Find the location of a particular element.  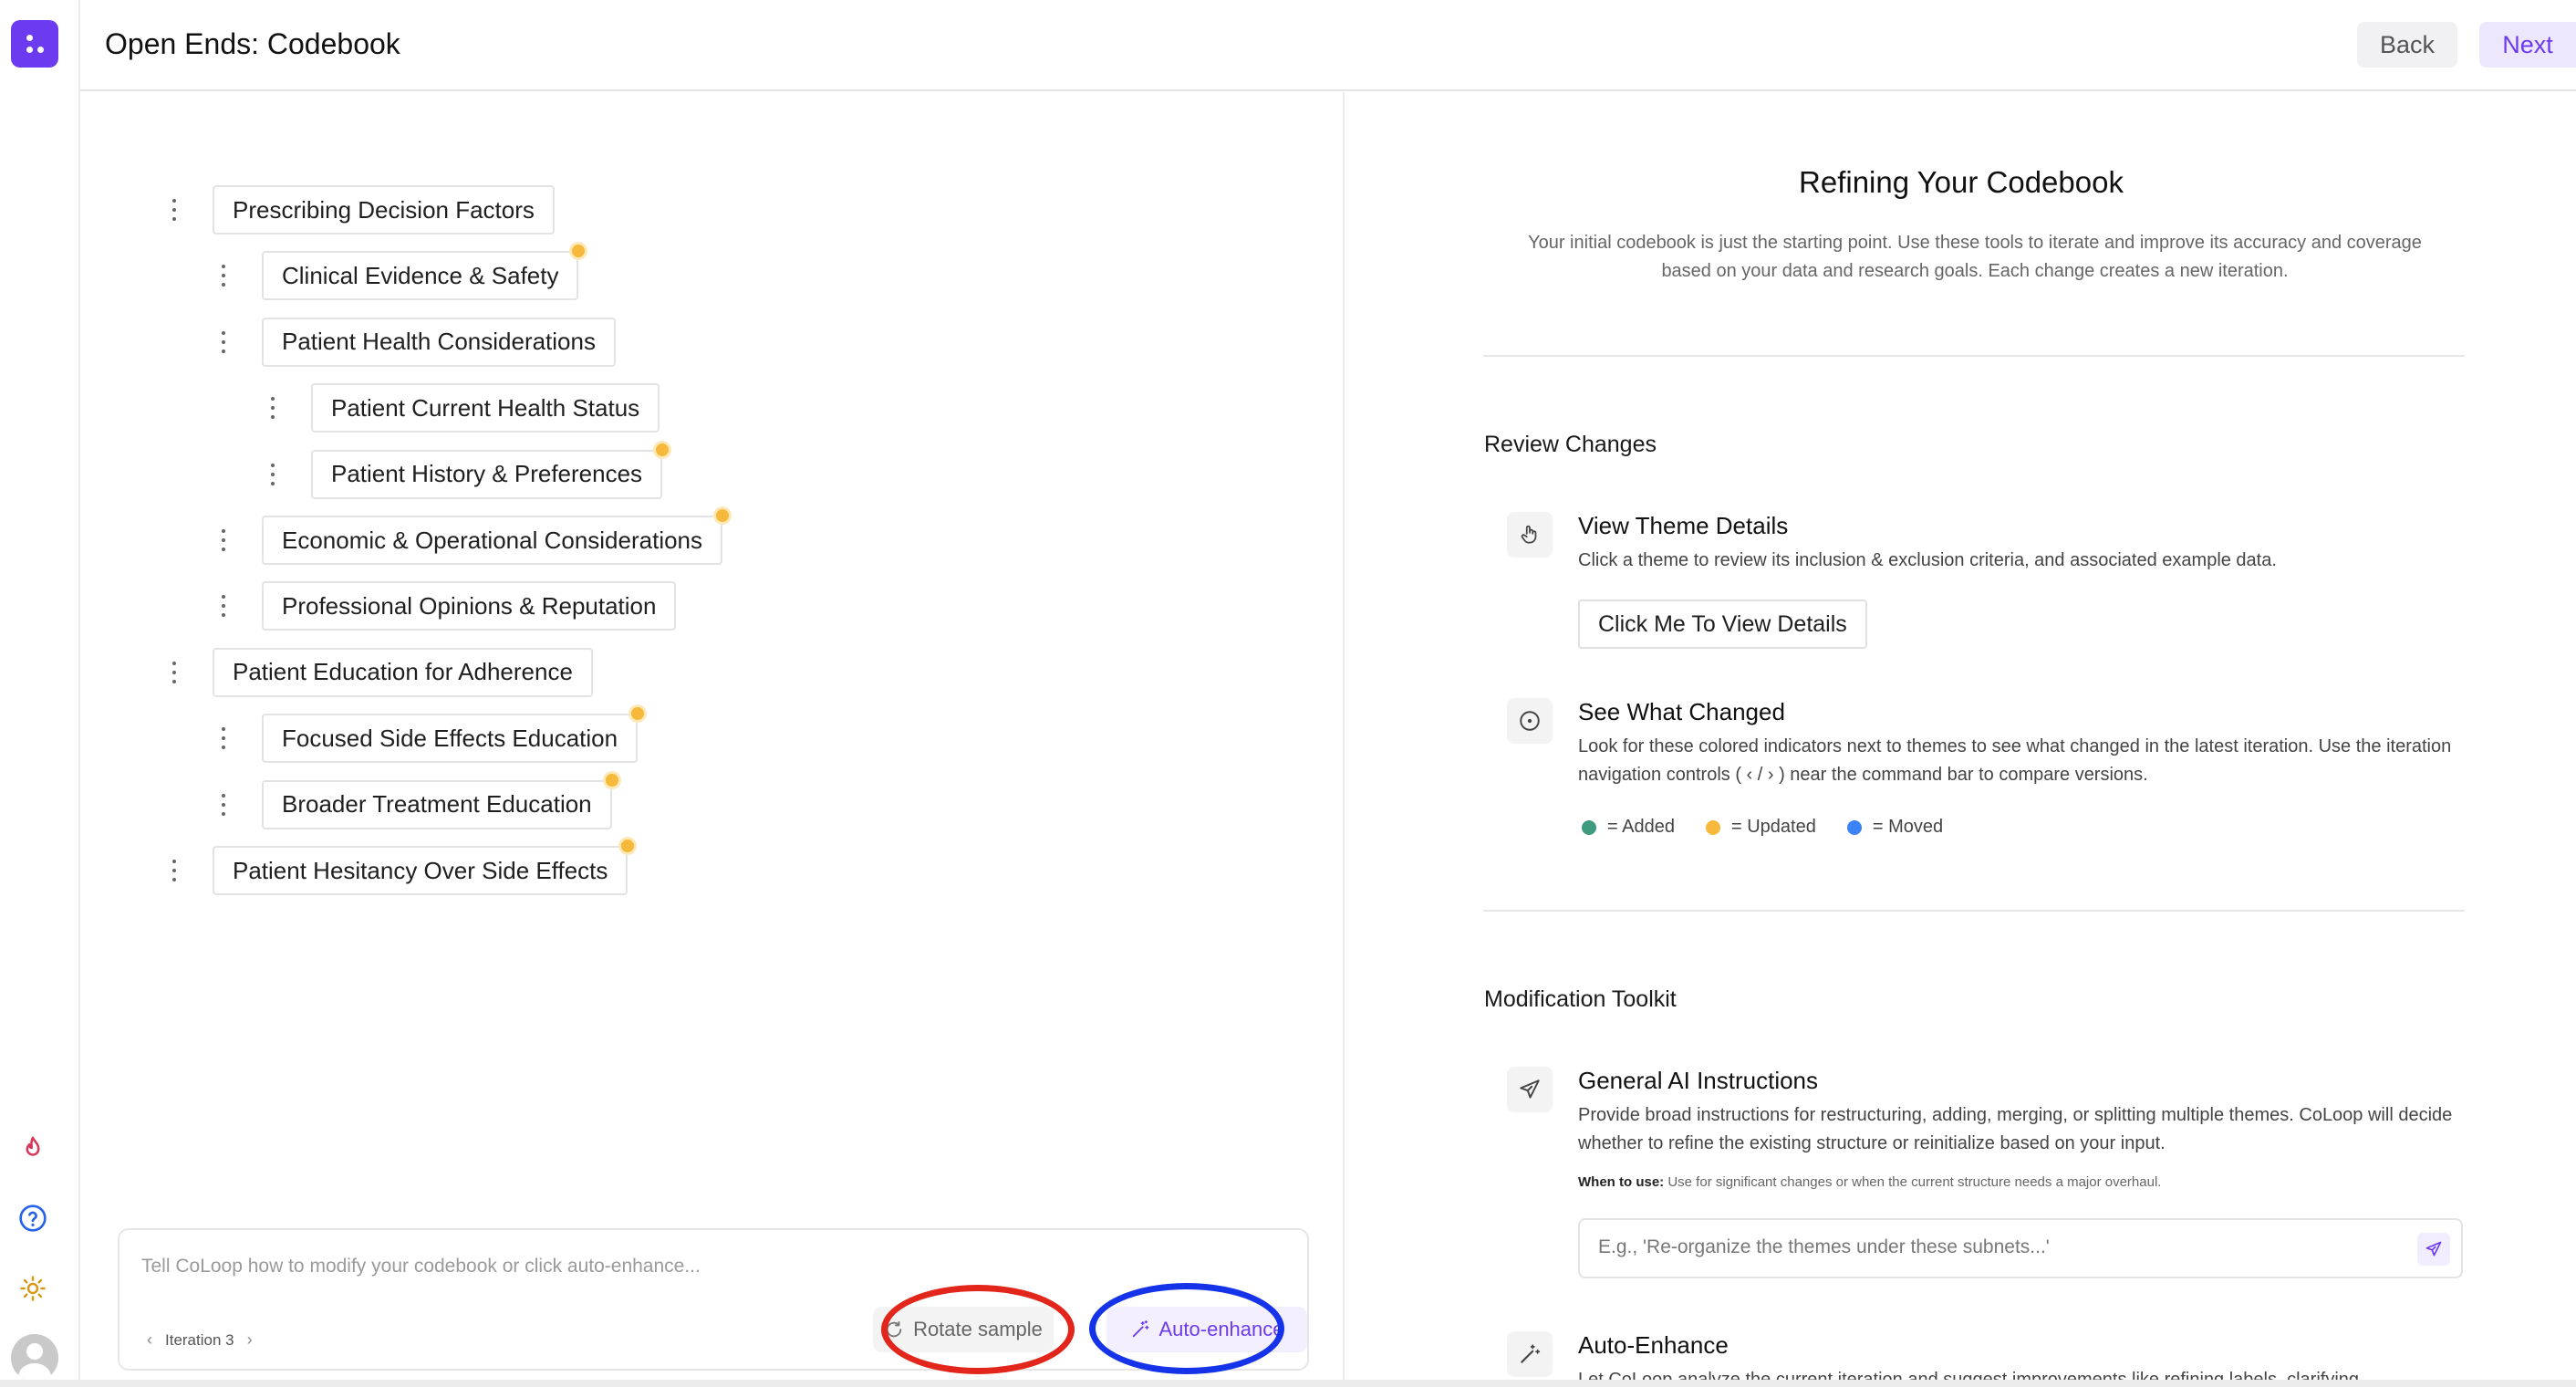

iteration-nav: ‹ Iteration 3 › is located at coordinates (200, 1340).